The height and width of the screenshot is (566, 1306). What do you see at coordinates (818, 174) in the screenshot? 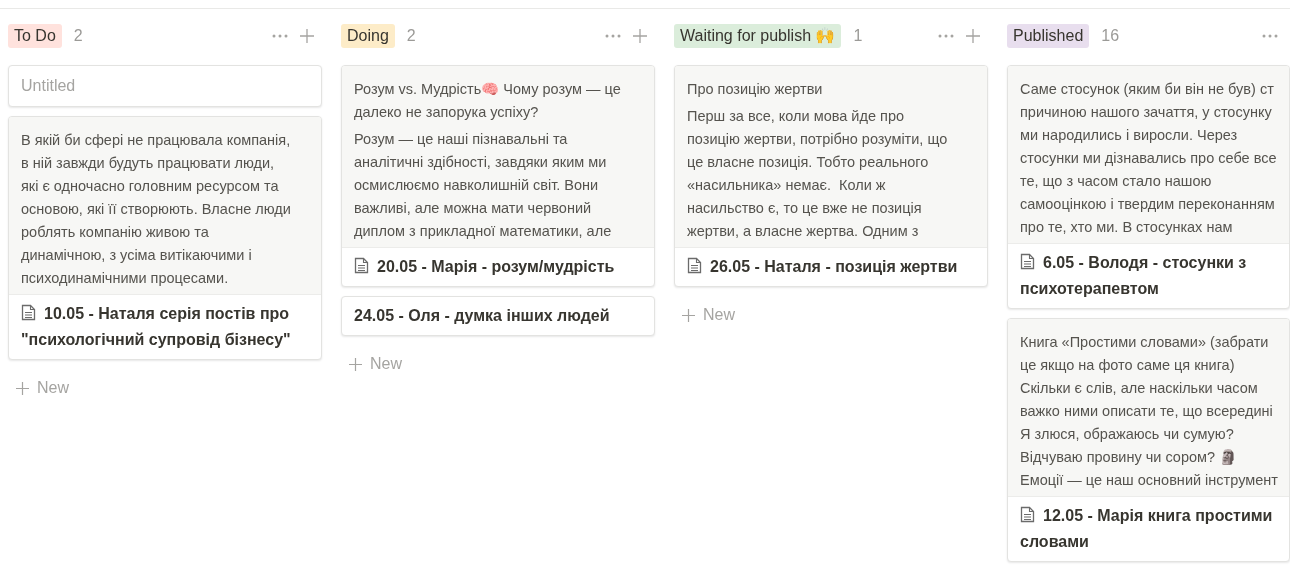
I see `preview-text: Перш за все, коли мова йде про позицію жертви, потрібно розуміти, що це власне позиція. Тобто реального «насильника» немає. Коли ж насильство є, то це вже не позиція жертви, а власне жертва. Одним з` at bounding box center [818, 174].